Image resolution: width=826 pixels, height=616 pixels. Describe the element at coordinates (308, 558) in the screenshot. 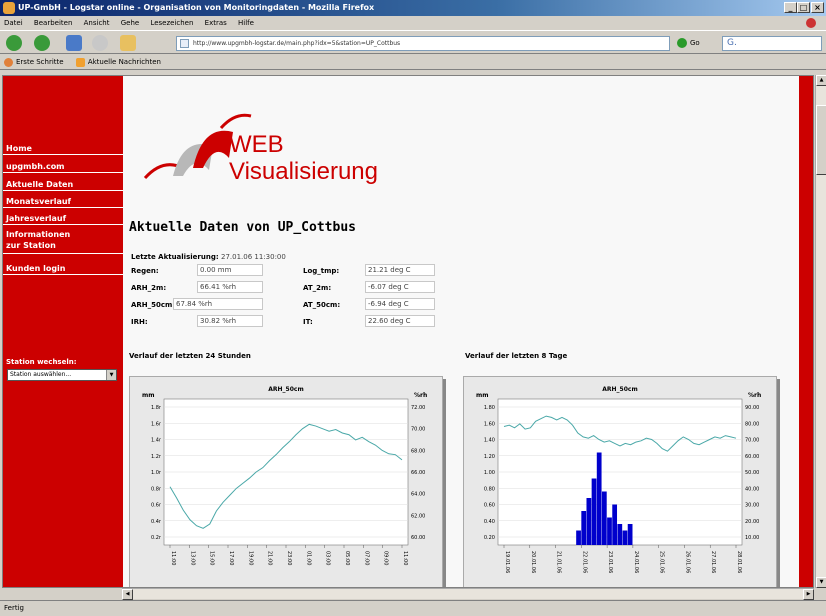

I see `x-tick-label: 01:00` at that location.